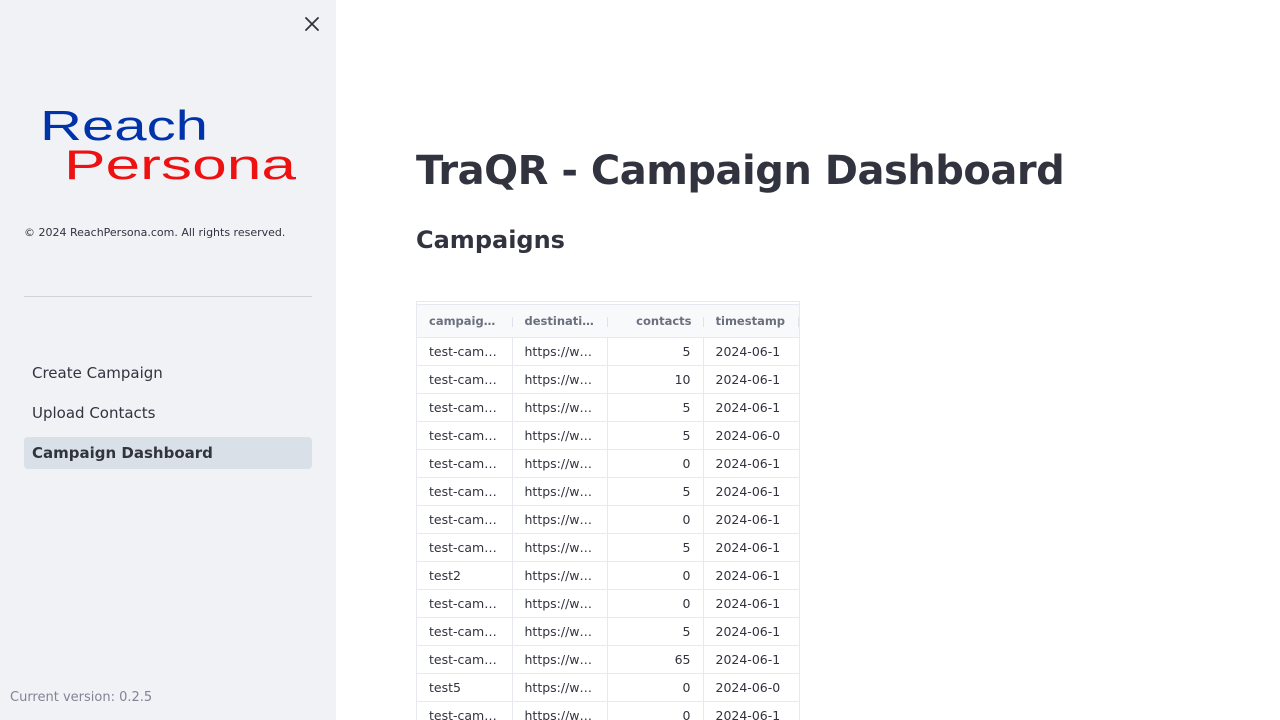 This screenshot has height=720, width=1280. I want to click on column-header-campaign: campaign_name, so click(465, 321).